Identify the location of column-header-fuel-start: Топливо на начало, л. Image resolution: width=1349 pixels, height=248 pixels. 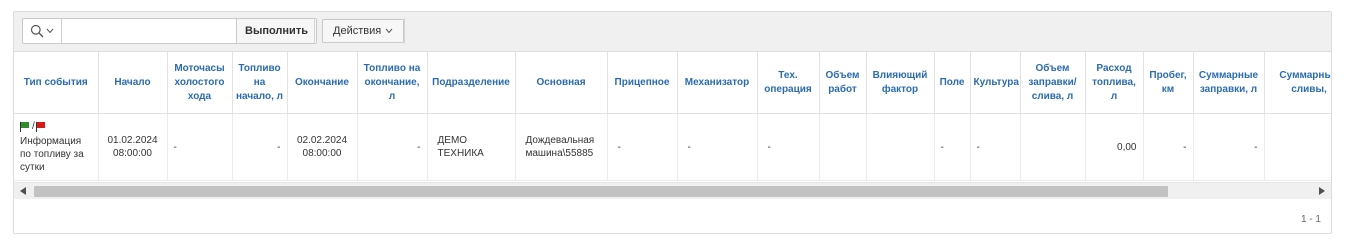
(260, 83).